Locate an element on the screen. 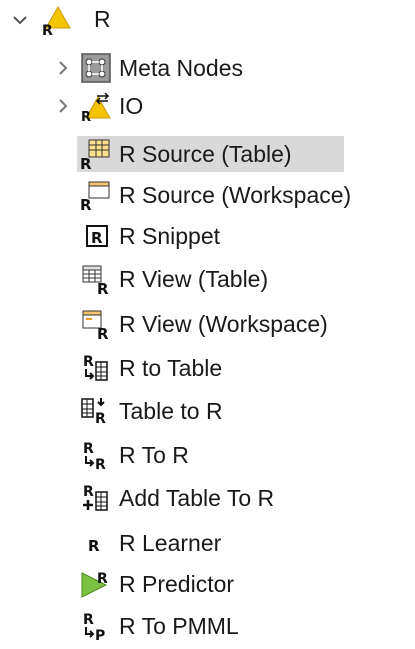 This screenshot has height=649, width=415. tree-item-label: IO is located at coordinates (131, 106).